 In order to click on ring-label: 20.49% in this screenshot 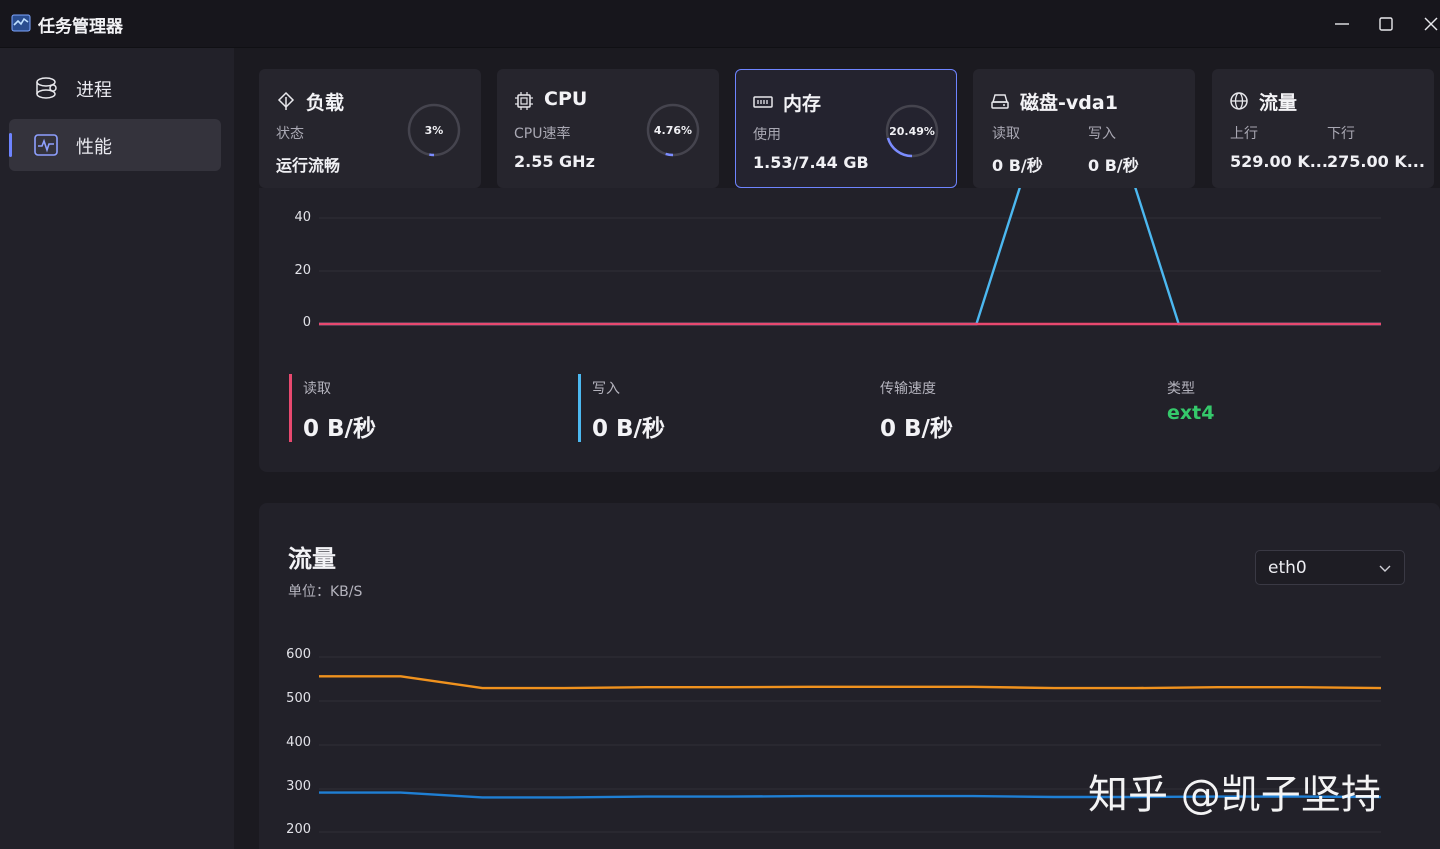, I will do `click(912, 131)`.